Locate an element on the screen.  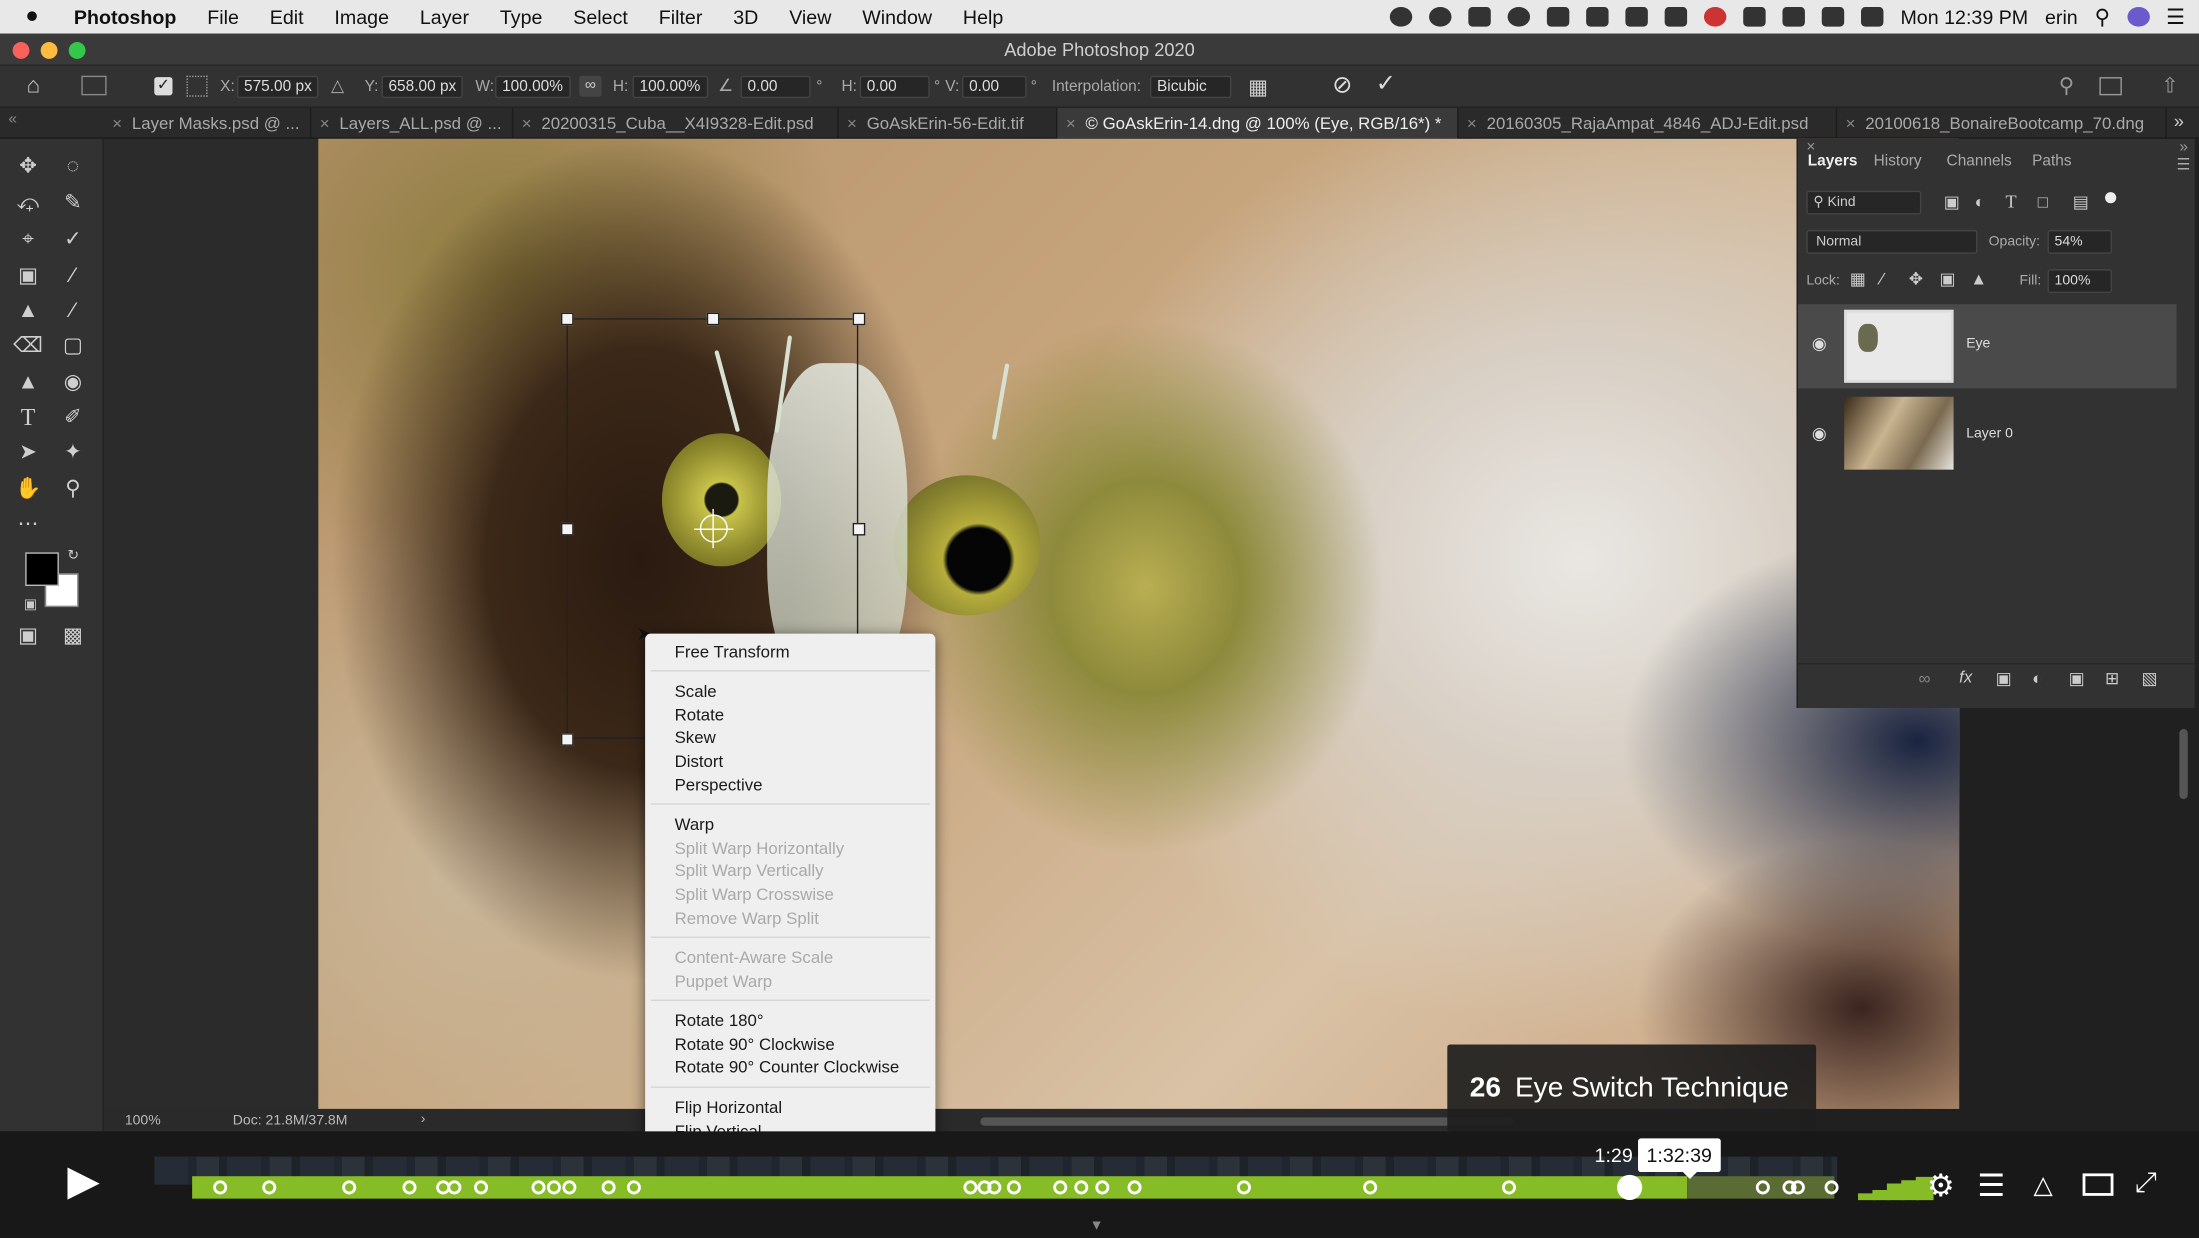
menu-3d: 3D is located at coordinates (746, 17).